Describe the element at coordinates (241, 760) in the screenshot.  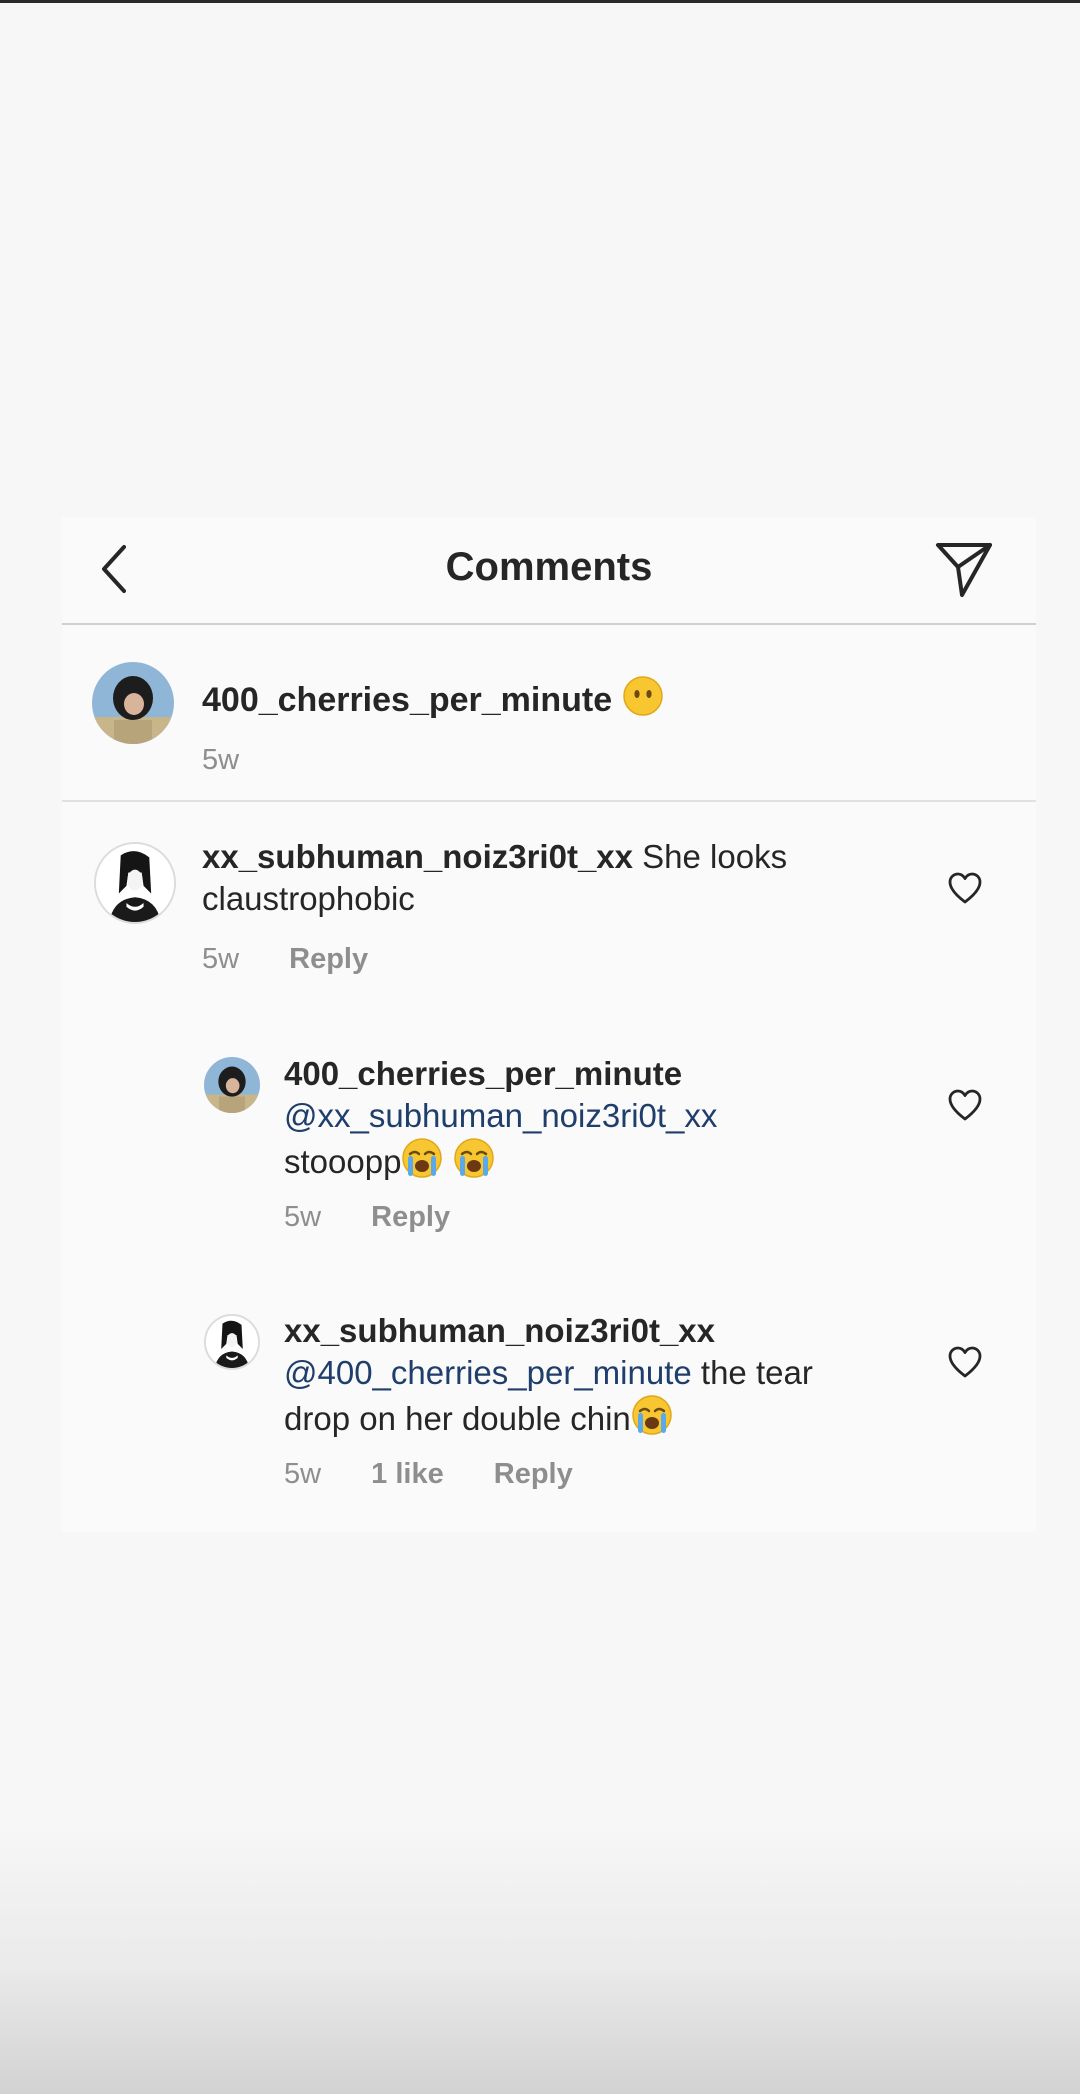
I see `caption-meta: 5w` at that location.